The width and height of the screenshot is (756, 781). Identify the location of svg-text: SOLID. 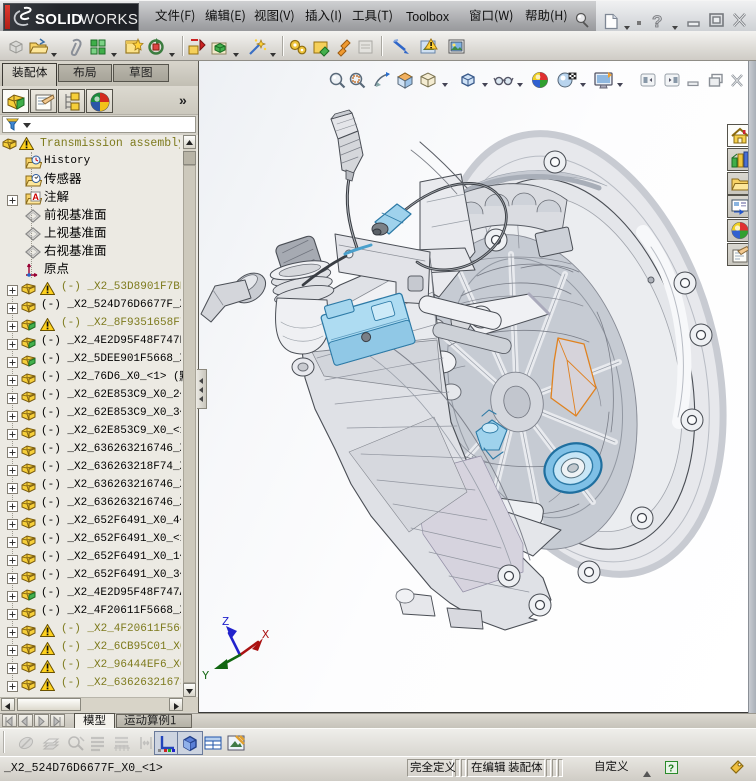
(58, 19).